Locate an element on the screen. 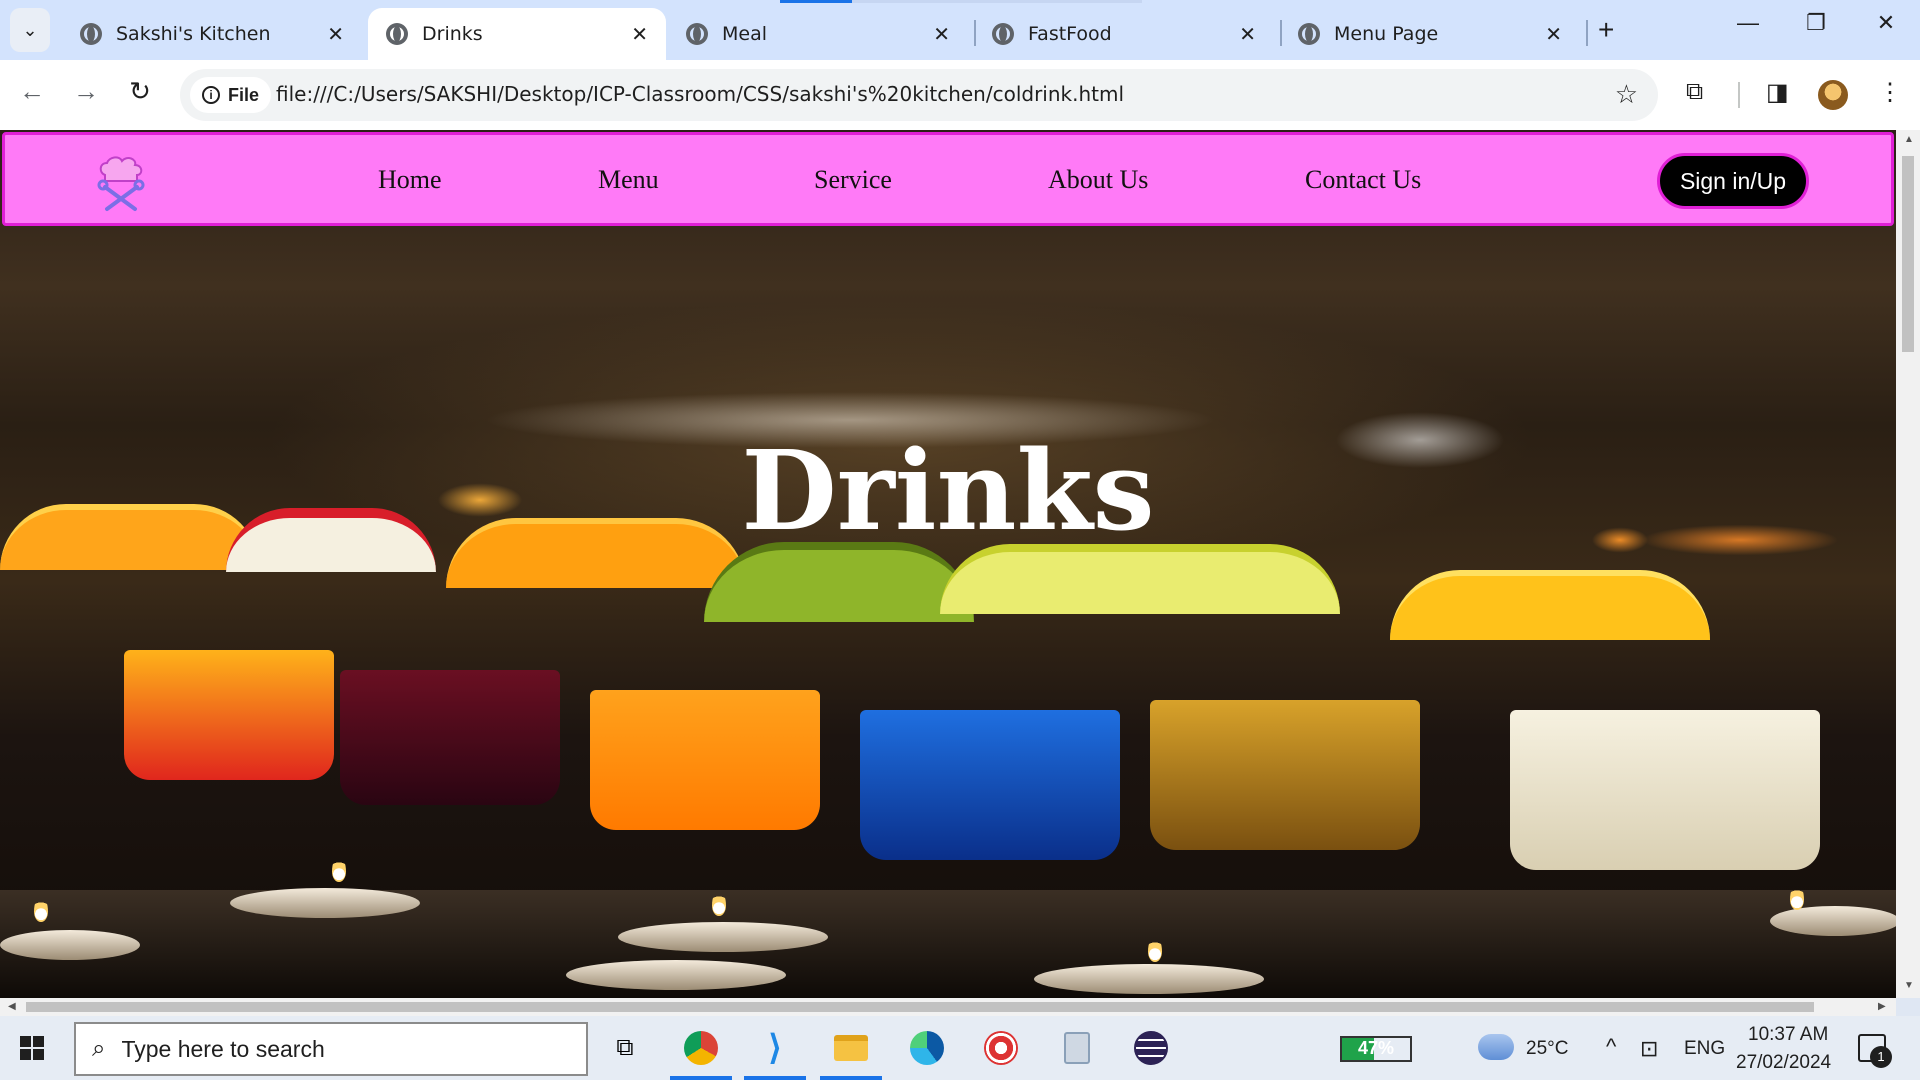 The height and width of the screenshot is (1080, 1920). horizontal-scrollbar: ◀ ▶ is located at coordinates (948, 1007).